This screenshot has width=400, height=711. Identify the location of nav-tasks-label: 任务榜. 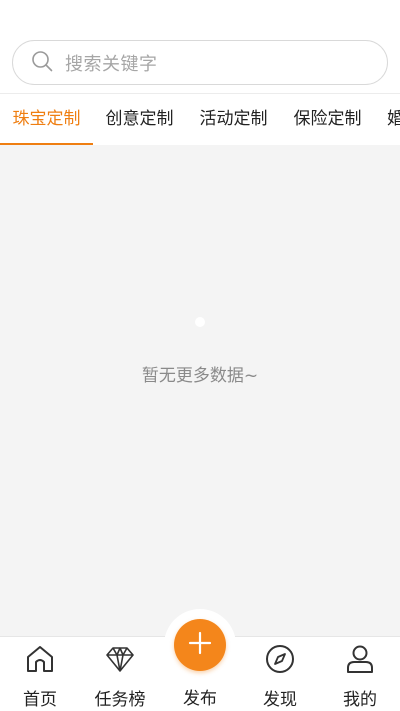
(120, 700).